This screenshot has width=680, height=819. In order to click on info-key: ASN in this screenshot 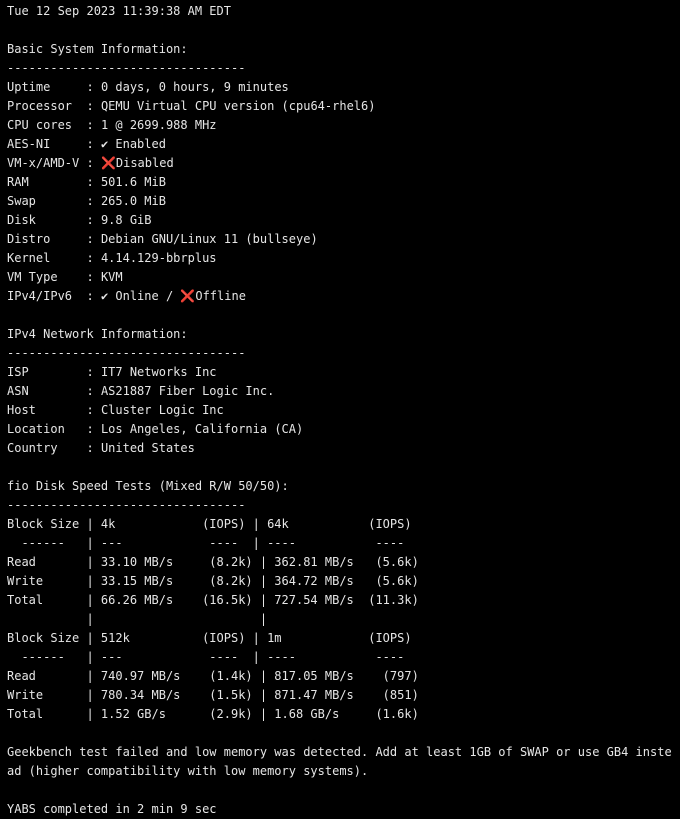, I will do `click(47, 391)`.